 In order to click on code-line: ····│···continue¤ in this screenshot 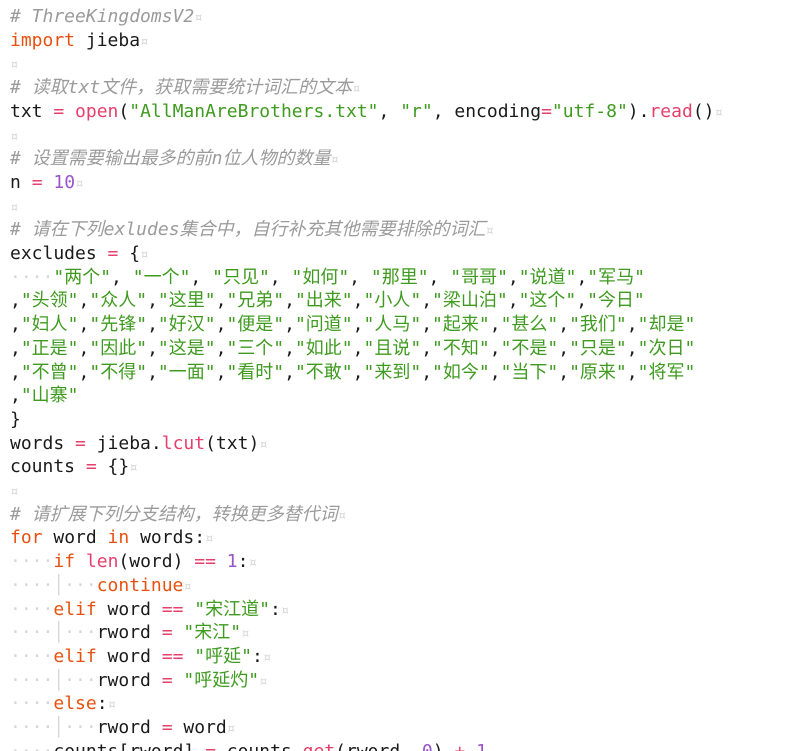, I will do `click(101, 586)`.